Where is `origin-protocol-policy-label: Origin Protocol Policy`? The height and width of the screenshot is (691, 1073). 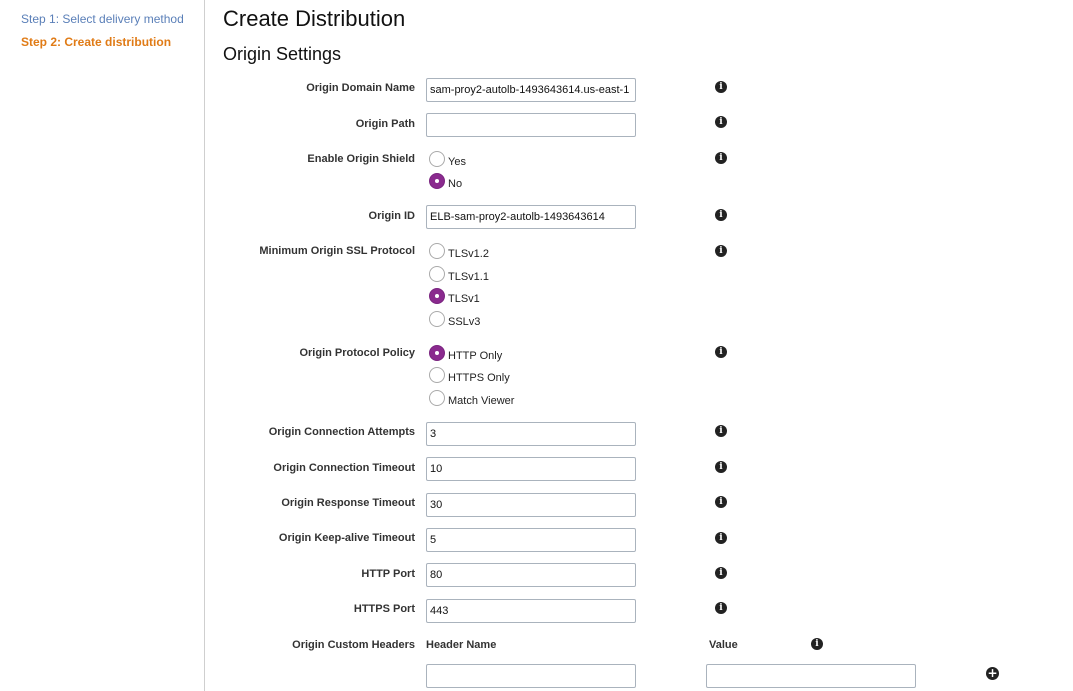
origin-protocol-policy-label: Origin Protocol Policy is located at coordinates (357, 353).